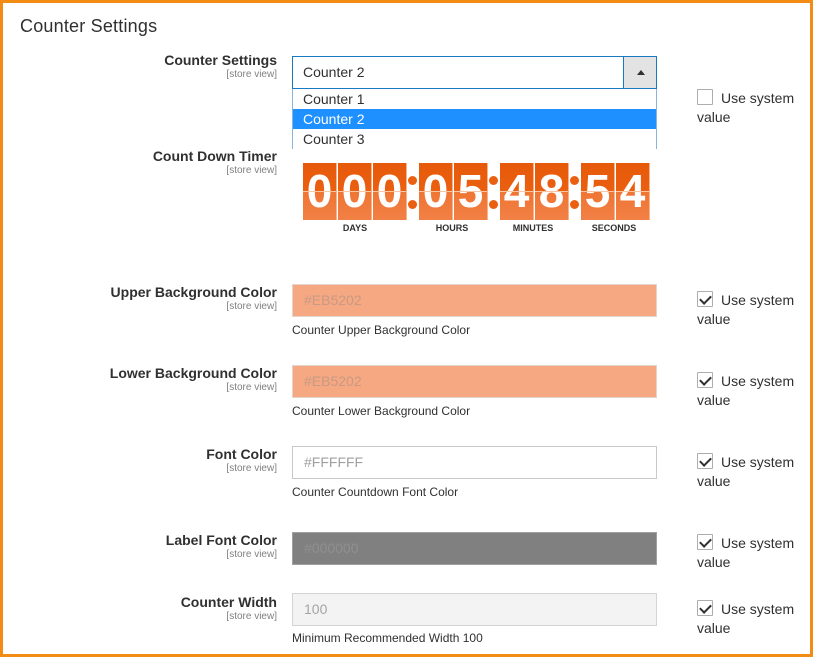 This screenshot has height=657, width=813. I want to click on section-title: Counter Settings, so click(89, 26).